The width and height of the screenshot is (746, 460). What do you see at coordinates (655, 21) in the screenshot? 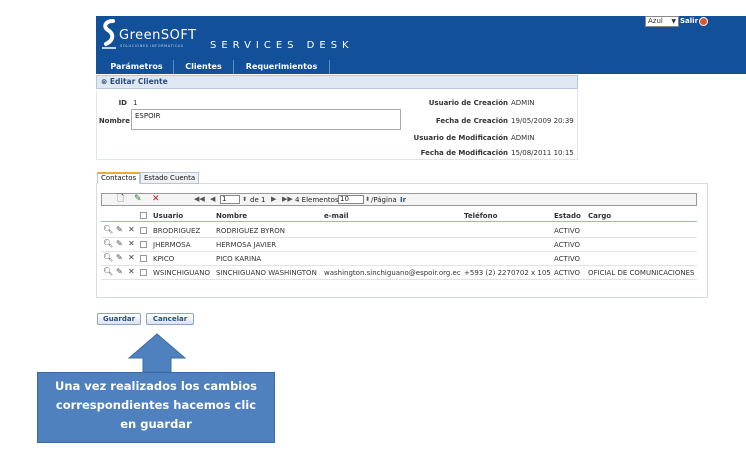
I see `theme-select-value: Azul` at bounding box center [655, 21].